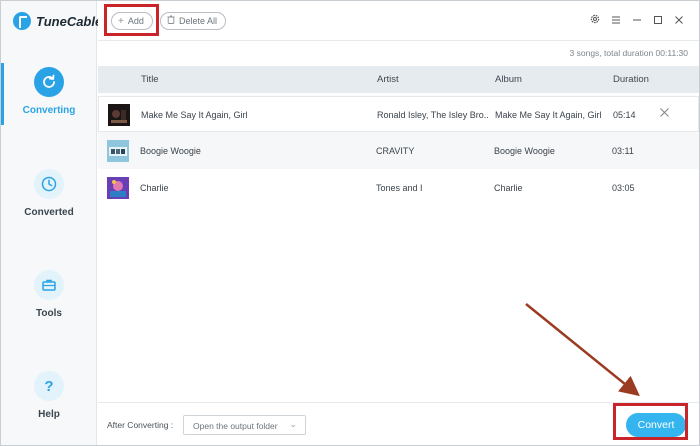  What do you see at coordinates (293, 424) in the screenshot?
I see `chevron-down-icon: ⌄` at bounding box center [293, 424].